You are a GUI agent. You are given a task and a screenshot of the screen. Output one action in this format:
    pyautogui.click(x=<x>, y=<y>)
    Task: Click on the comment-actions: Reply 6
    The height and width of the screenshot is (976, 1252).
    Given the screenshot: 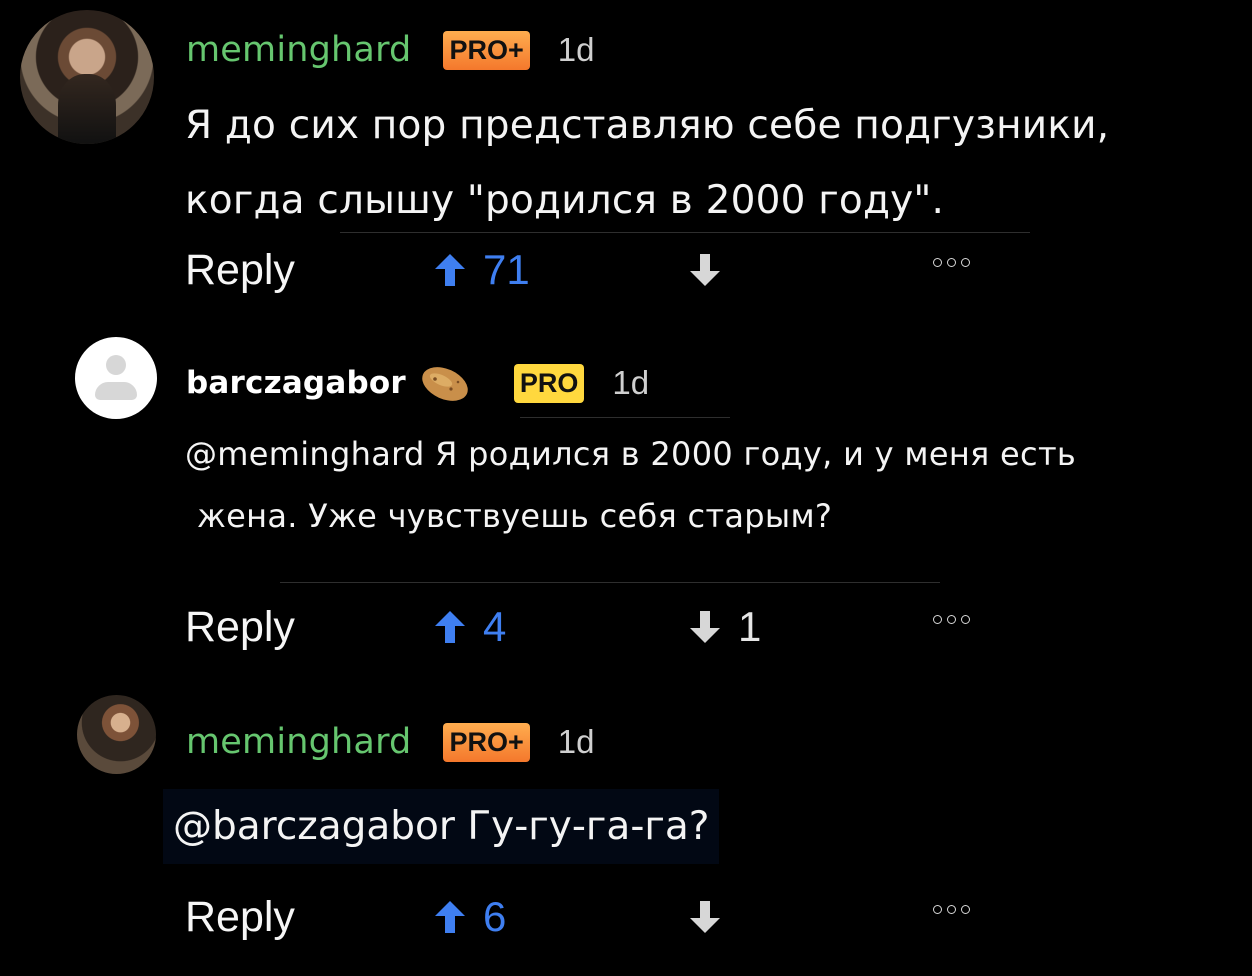 What is the action you would take?
    pyautogui.click(x=600, y=917)
    